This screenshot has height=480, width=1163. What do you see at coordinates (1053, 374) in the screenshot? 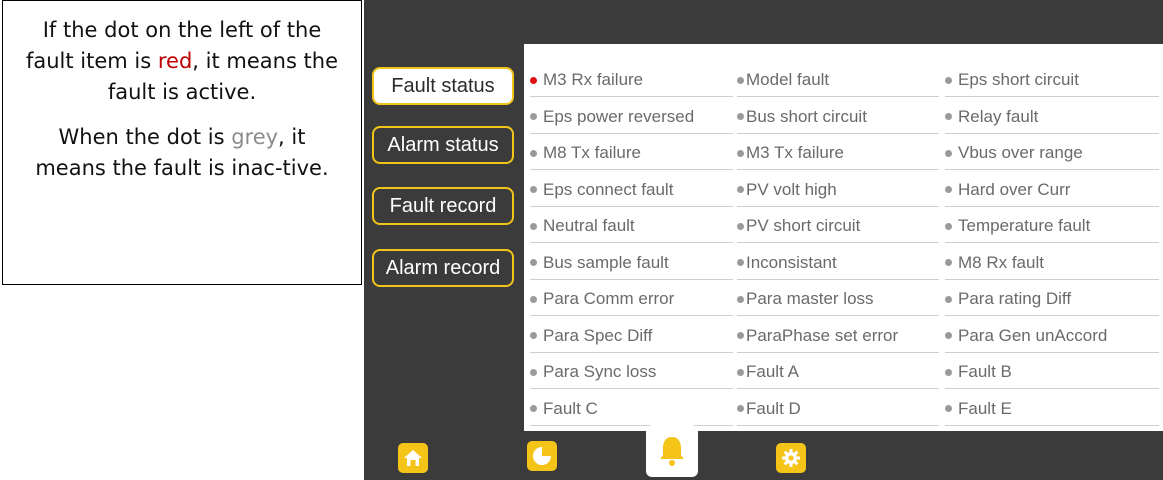
I see `fault-item: Fault B` at bounding box center [1053, 374].